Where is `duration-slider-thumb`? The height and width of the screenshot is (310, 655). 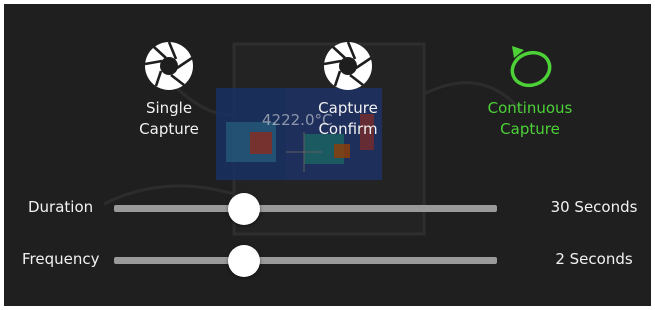 duration-slider-thumb is located at coordinates (244, 209).